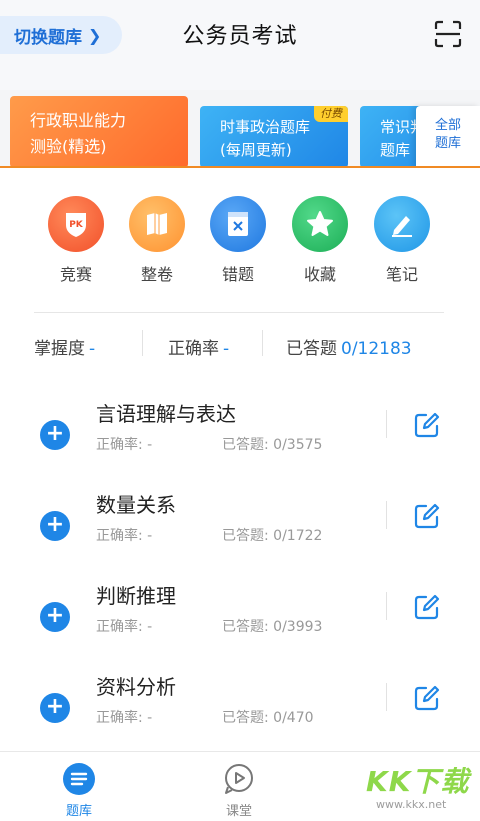 Image resolution: width=480 pixels, height=821 pixels. What do you see at coordinates (59, 349) in the screenshot?
I see `stat-label: 掌握度` at bounding box center [59, 349].